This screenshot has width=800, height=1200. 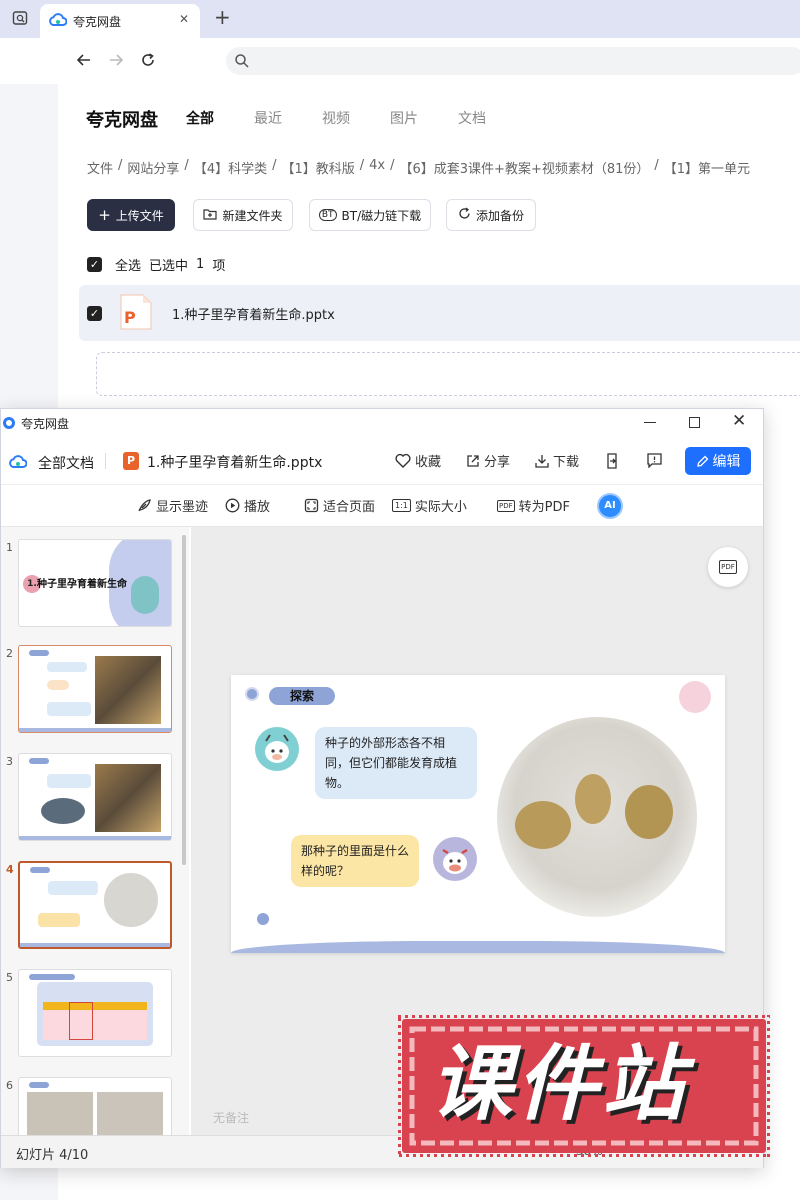 What do you see at coordinates (131, 215) in the screenshot?
I see `upload-button: + 上传文件` at bounding box center [131, 215].